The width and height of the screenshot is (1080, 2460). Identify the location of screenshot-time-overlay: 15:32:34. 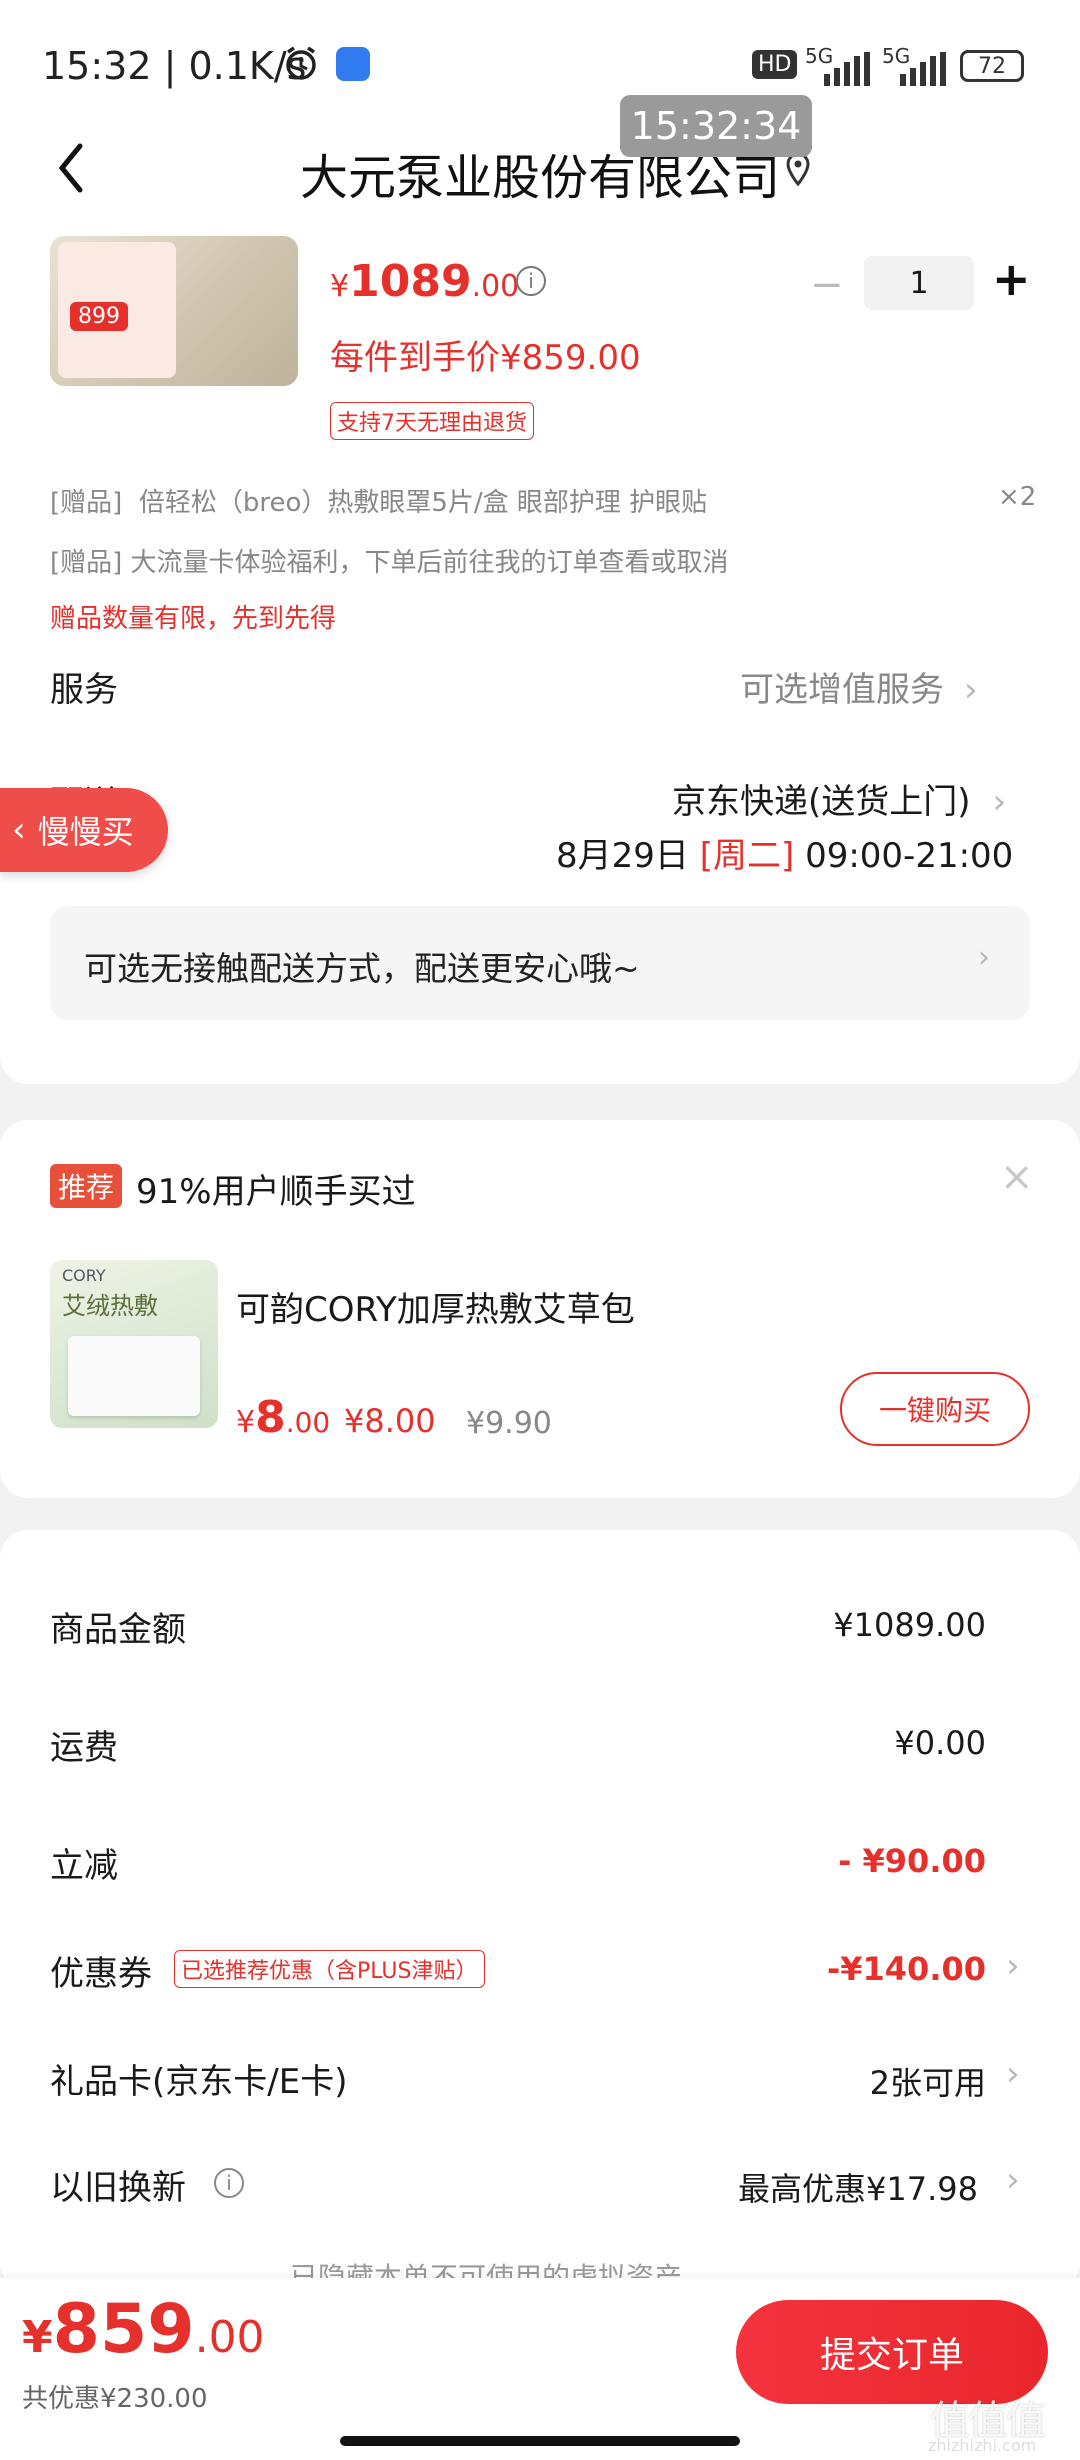
(716, 126).